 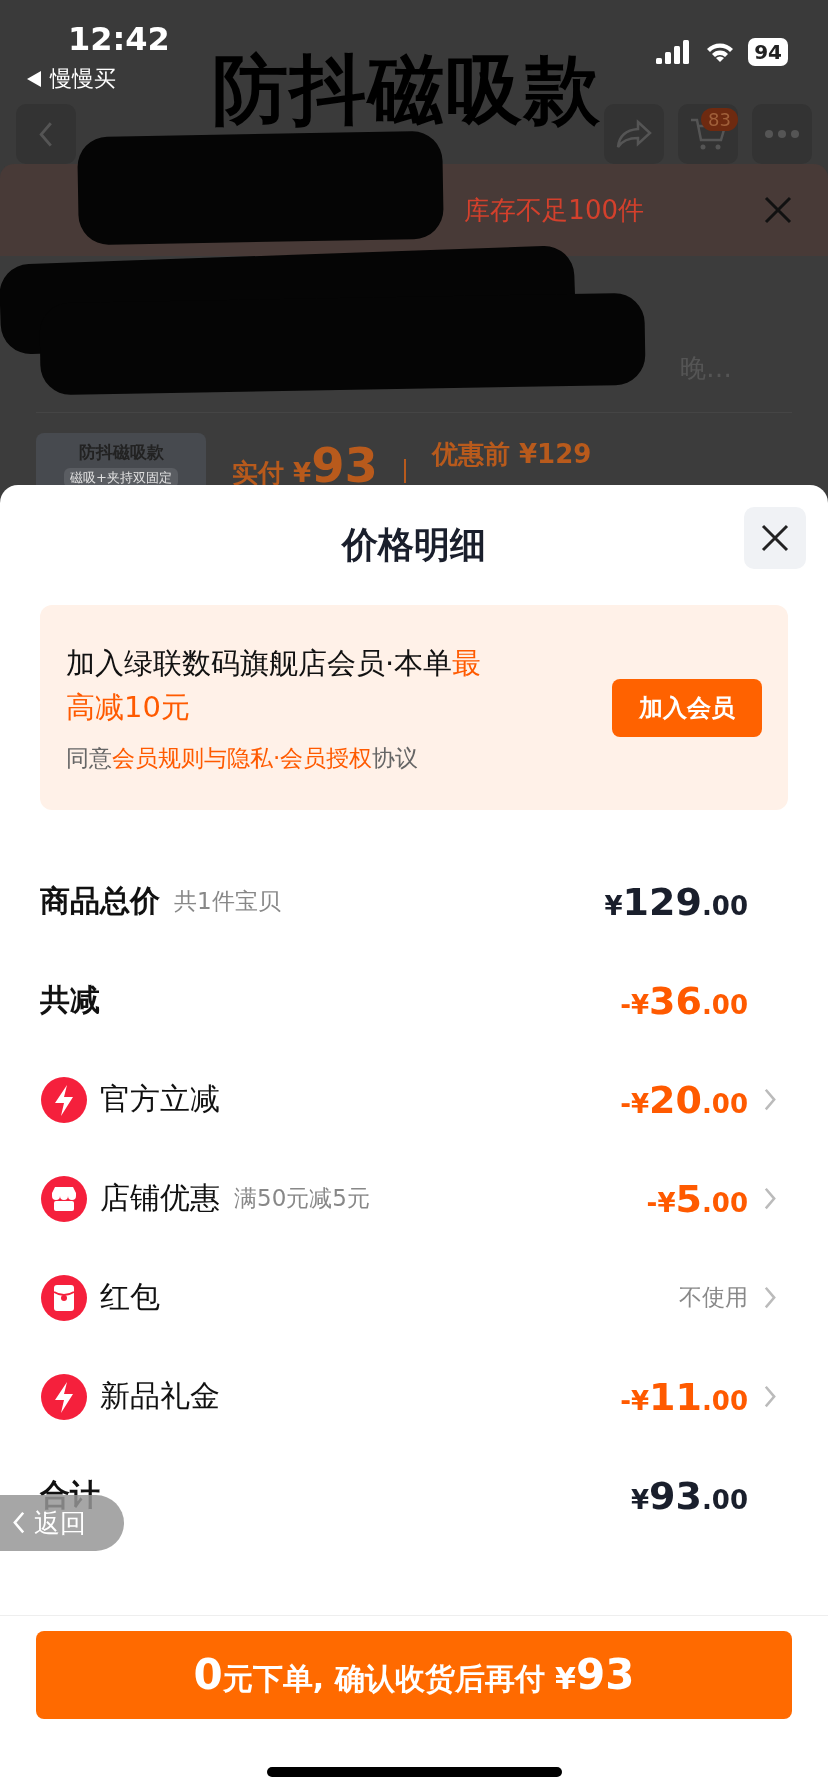 What do you see at coordinates (160, 1099) in the screenshot?
I see `row-label: 官方立减` at bounding box center [160, 1099].